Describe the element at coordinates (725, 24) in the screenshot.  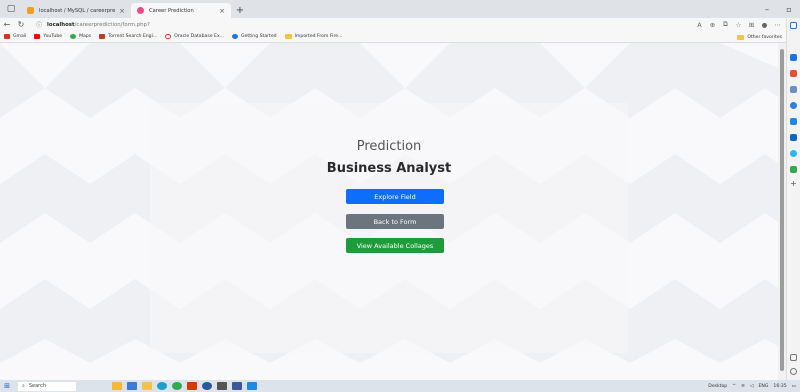
I see `extensions-icon: ⧉` at that location.